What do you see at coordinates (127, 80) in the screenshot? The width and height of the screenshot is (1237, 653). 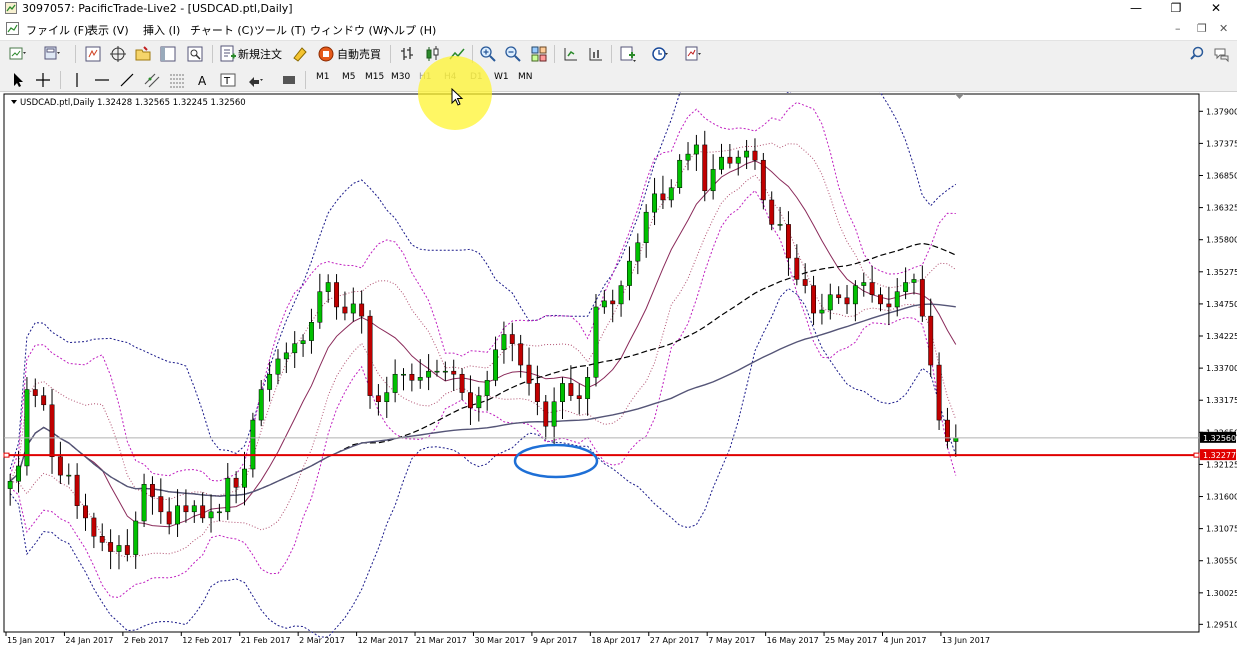 I see `trendline-icon` at bounding box center [127, 80].